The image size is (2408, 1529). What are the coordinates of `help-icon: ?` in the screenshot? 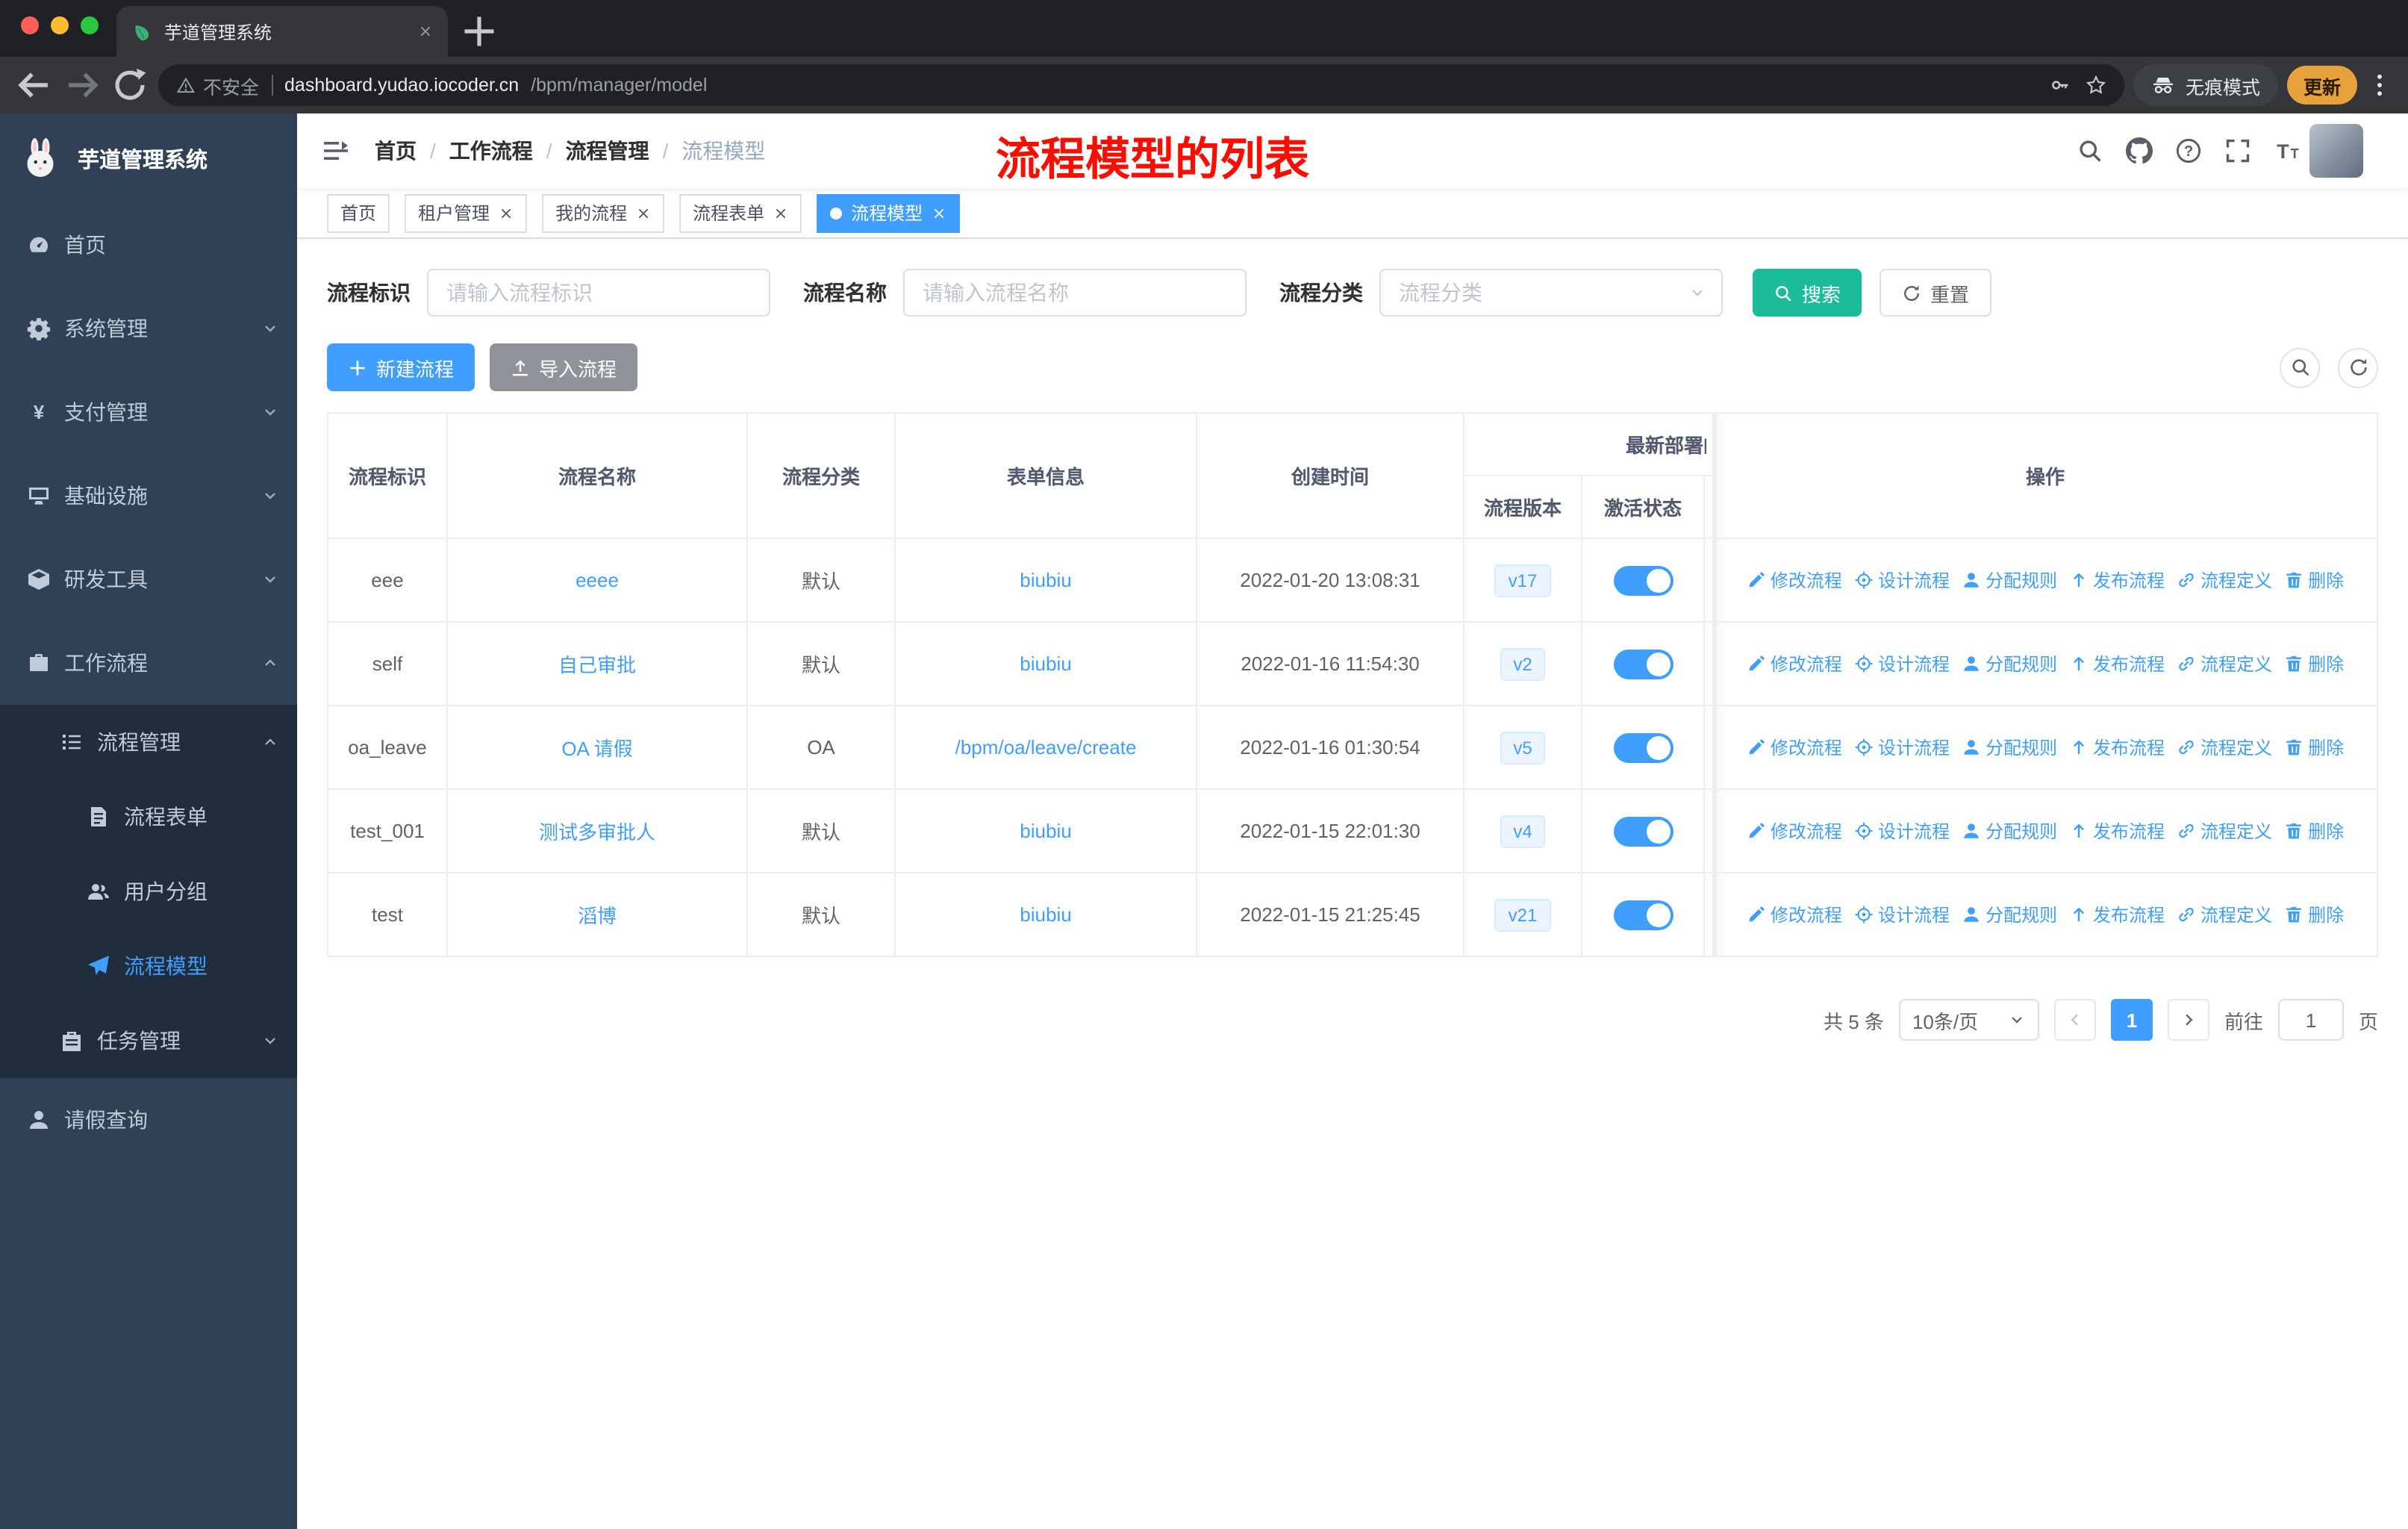 It's located at (2188, 150).